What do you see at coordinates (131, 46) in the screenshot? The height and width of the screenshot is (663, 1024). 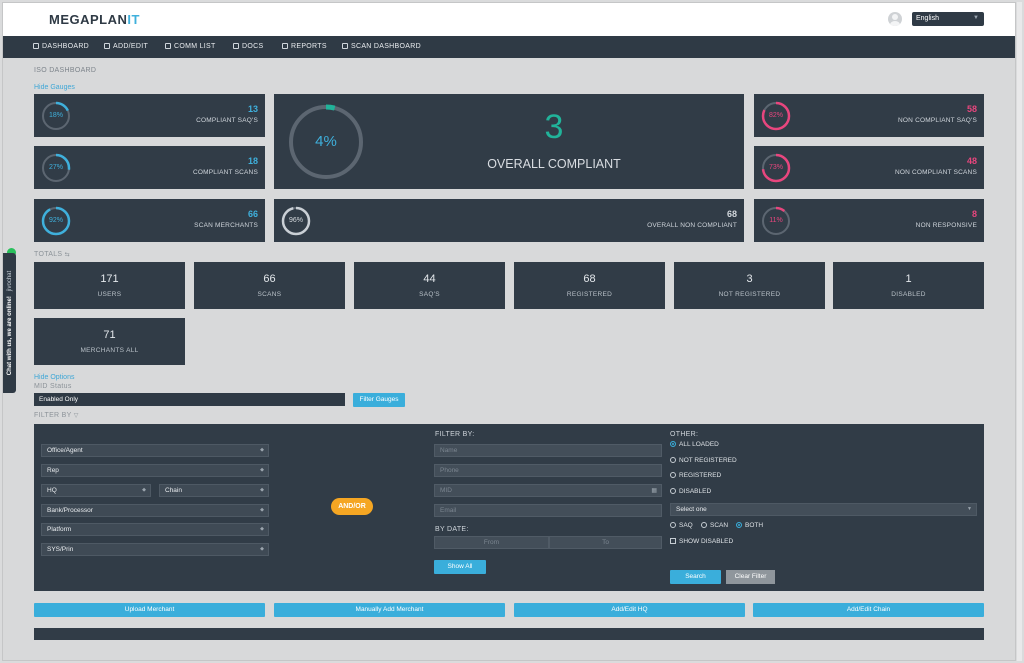 I see `nav-label: ADD/EDIT` at bounding box center [131, 46].